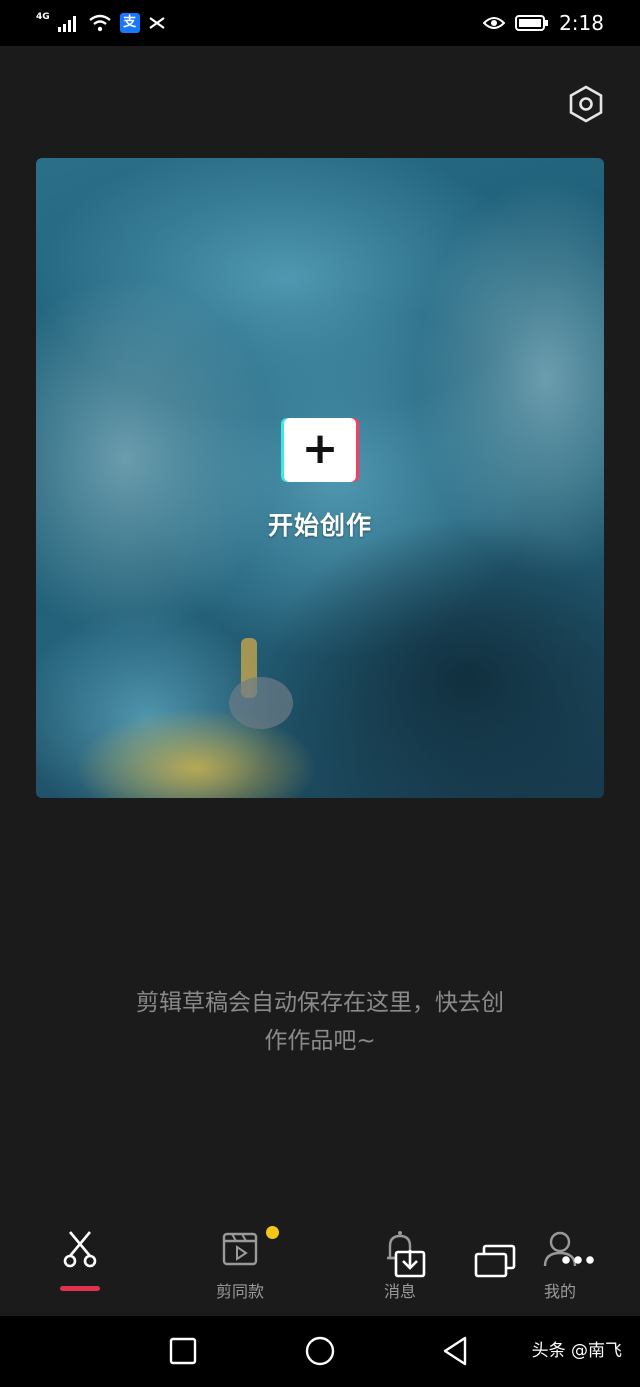 The width and height of the screenshot is (640, 1387). I want to click on clock: 2:18, so click(581, 23).